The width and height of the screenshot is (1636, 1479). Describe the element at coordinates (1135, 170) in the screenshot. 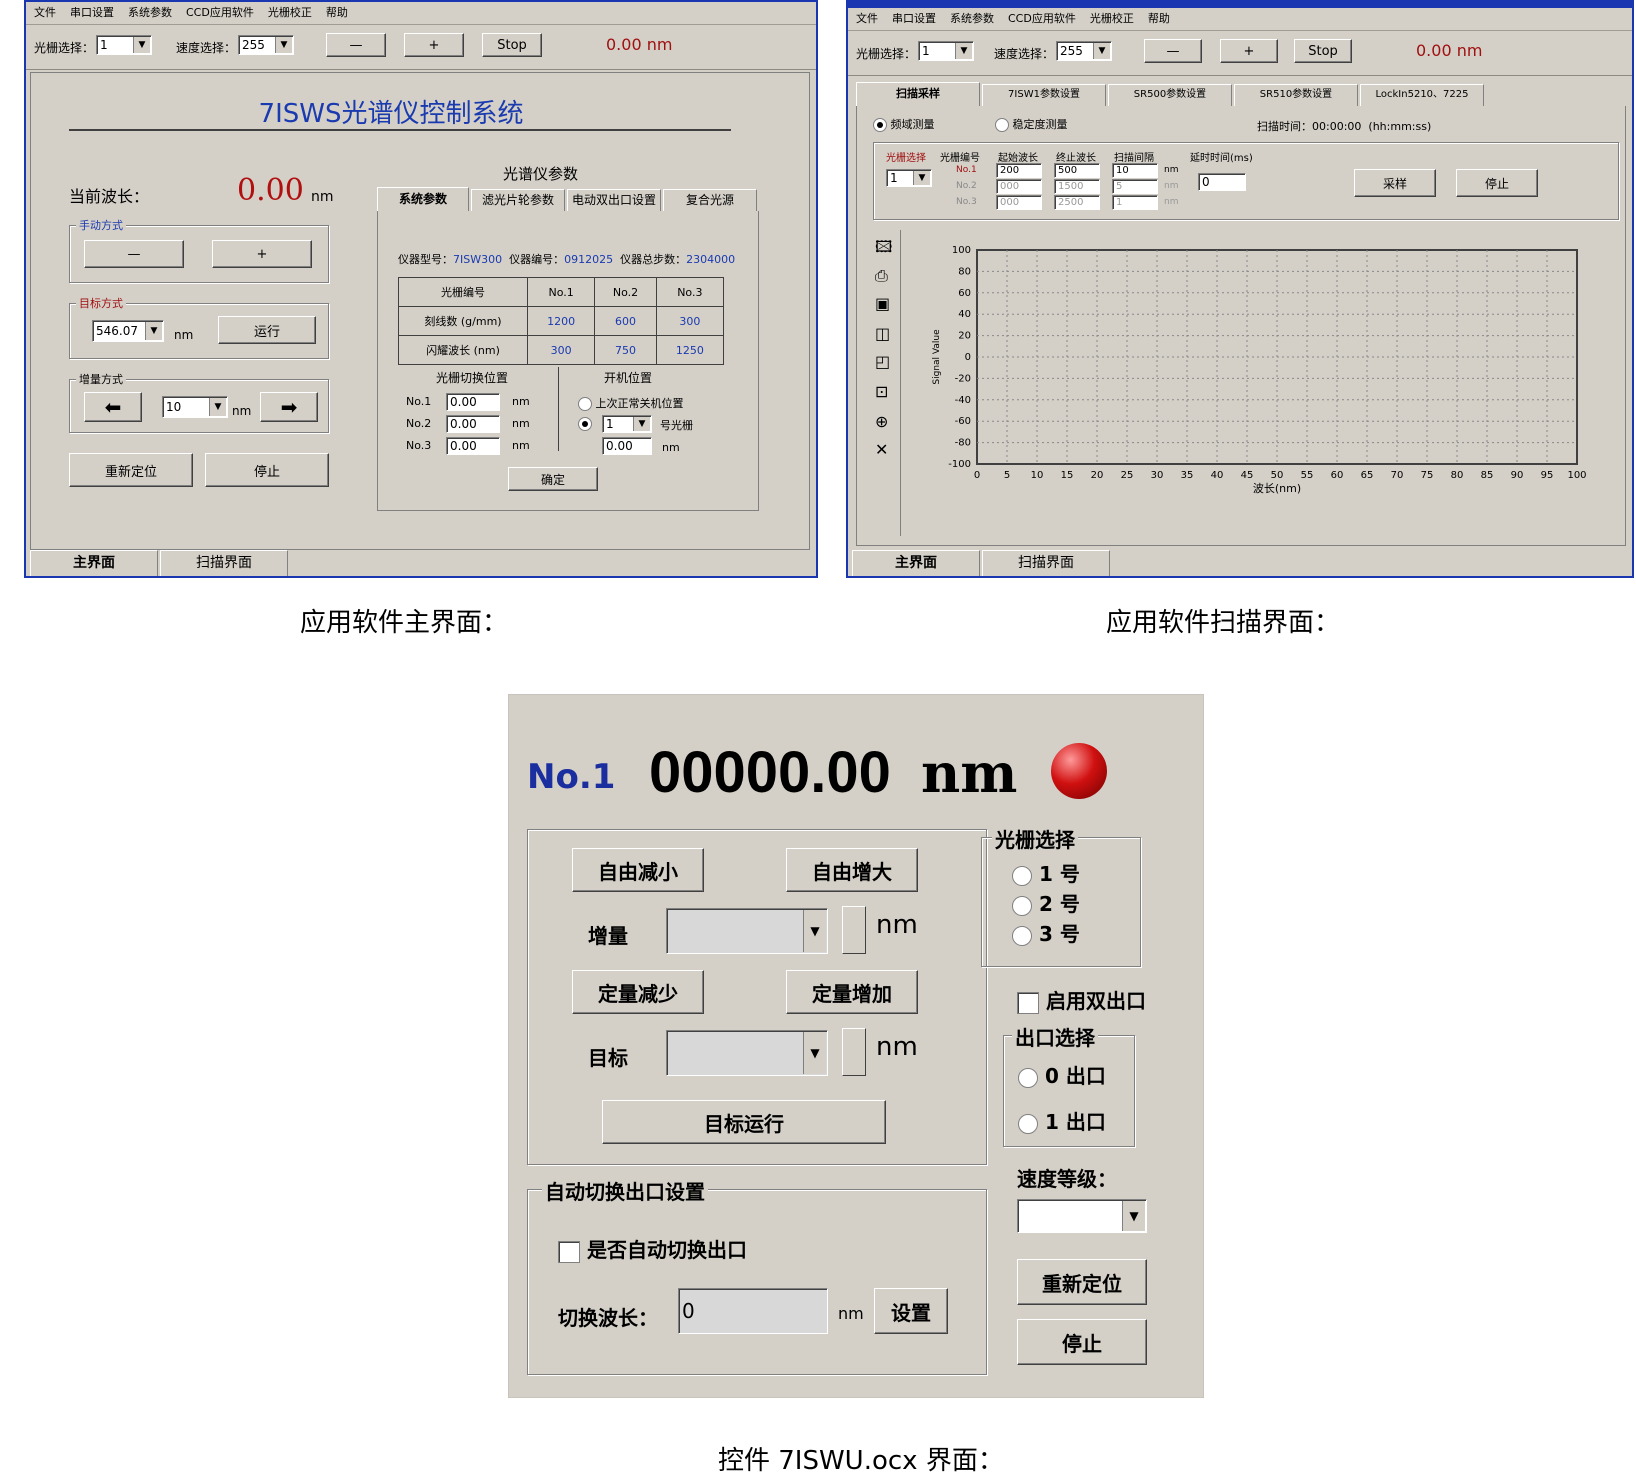

I see `interval-input-1: 10` at that location.